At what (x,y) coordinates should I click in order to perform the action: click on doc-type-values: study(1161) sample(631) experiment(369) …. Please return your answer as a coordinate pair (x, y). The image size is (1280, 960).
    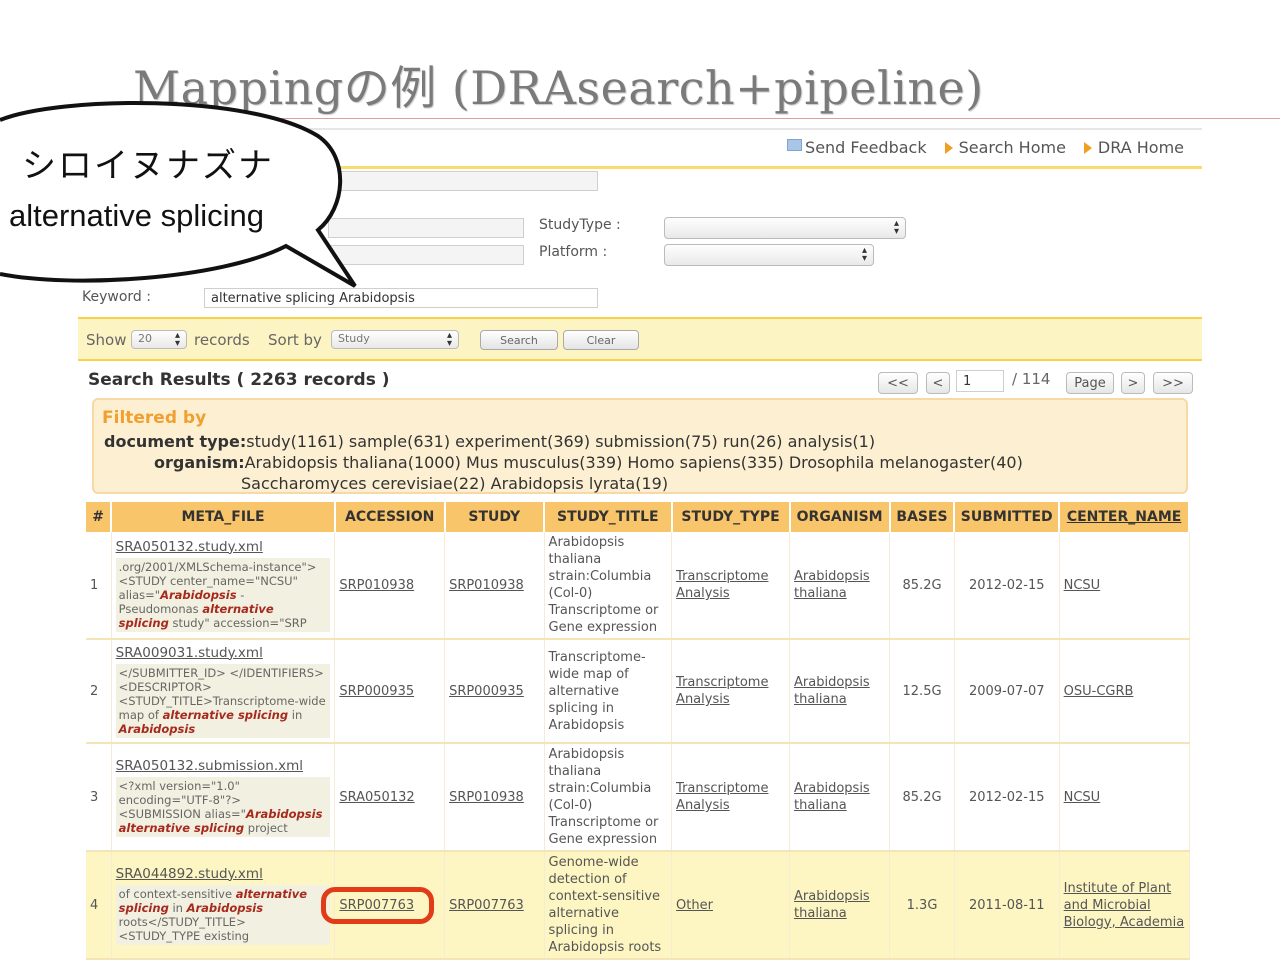
    Looking at the image, I should click on (560, 441).